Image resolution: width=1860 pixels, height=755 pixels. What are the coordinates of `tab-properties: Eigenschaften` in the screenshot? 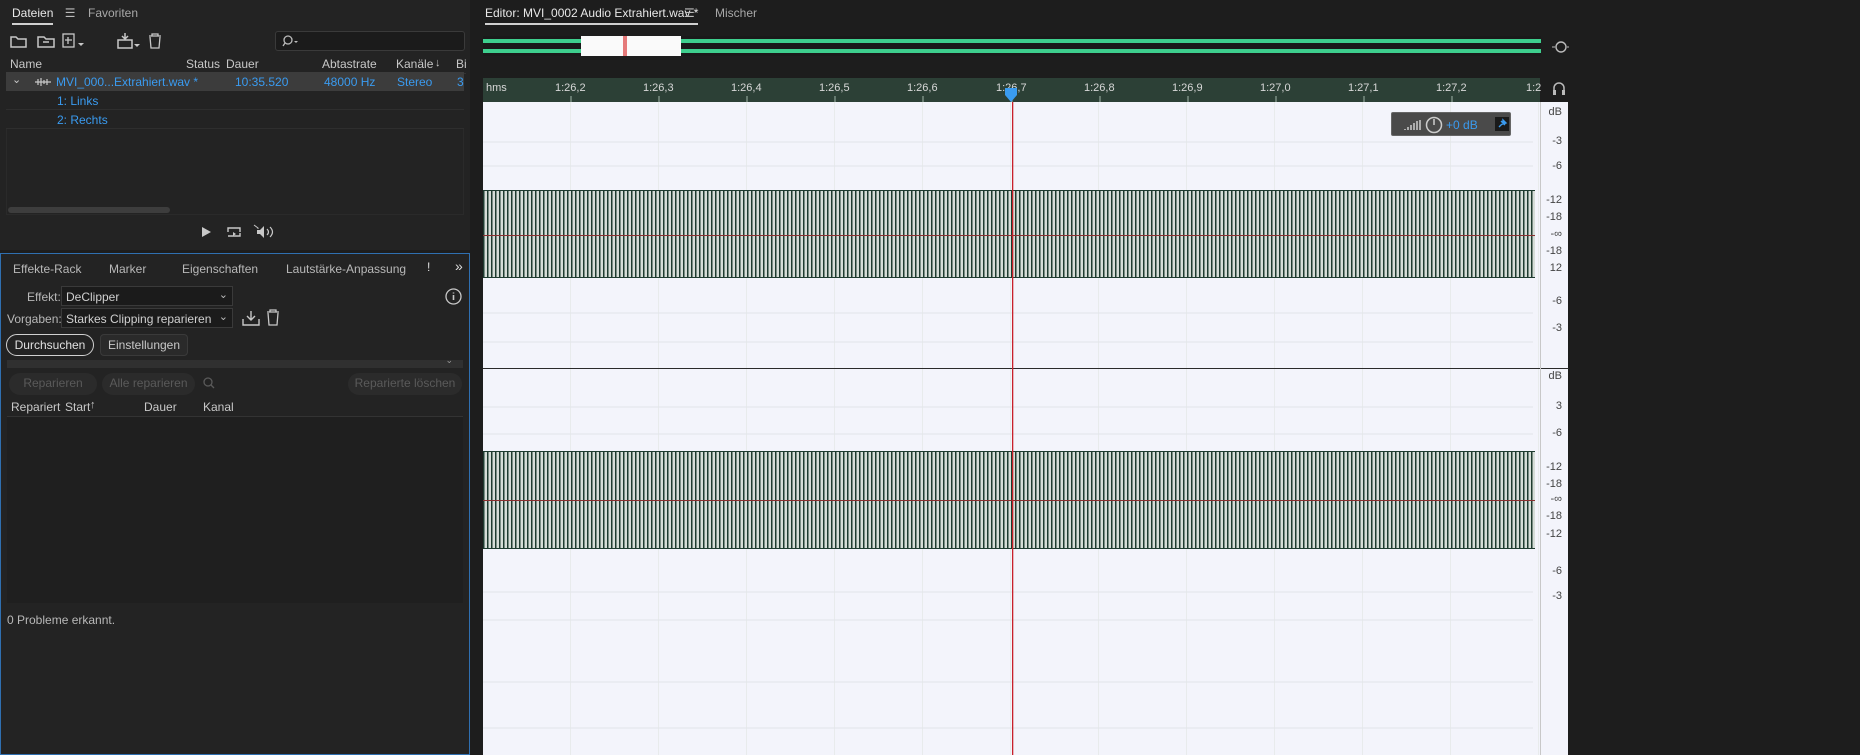 It's located at (220, 269).